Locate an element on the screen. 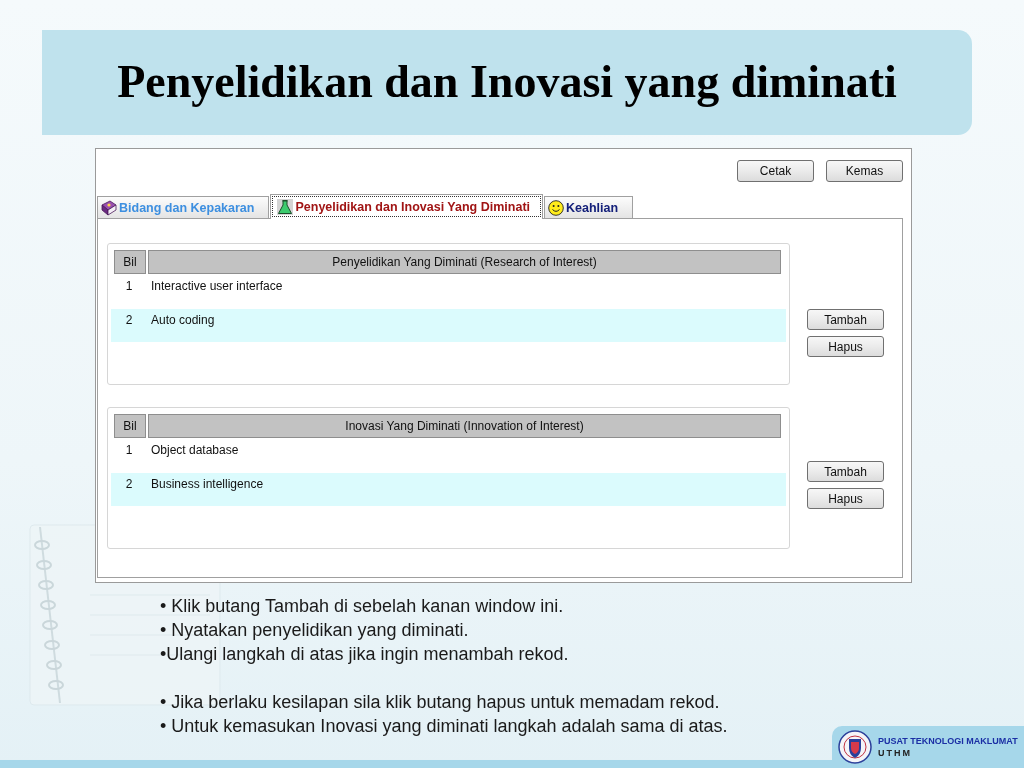  table-cell-text: Object database is located at coordinates (194, 450).